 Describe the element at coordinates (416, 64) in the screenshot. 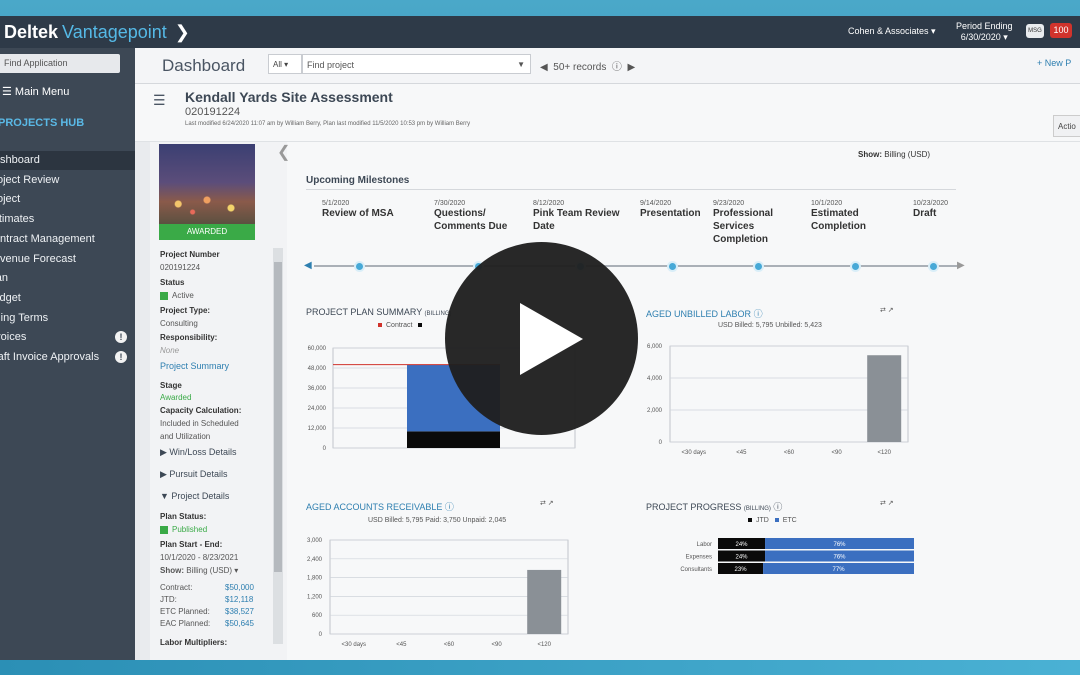

I see `find-project-input: Find project ▼` at that location.